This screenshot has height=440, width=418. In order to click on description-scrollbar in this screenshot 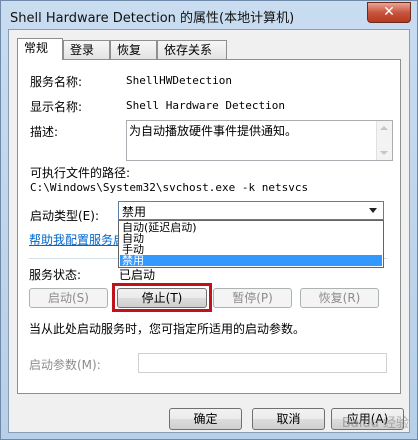, I will do `click(384, 140)`.